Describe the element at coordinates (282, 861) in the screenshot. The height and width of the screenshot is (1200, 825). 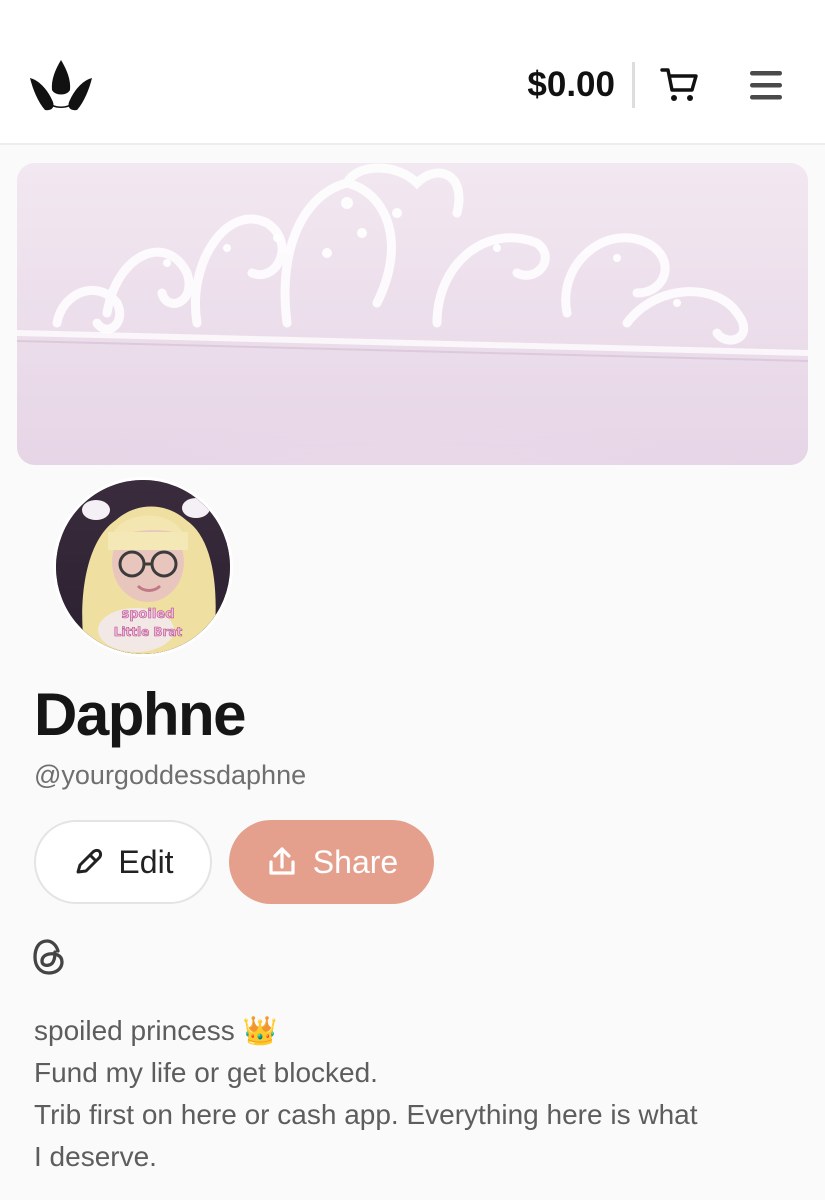
I see `share-upload-icon` at that location.